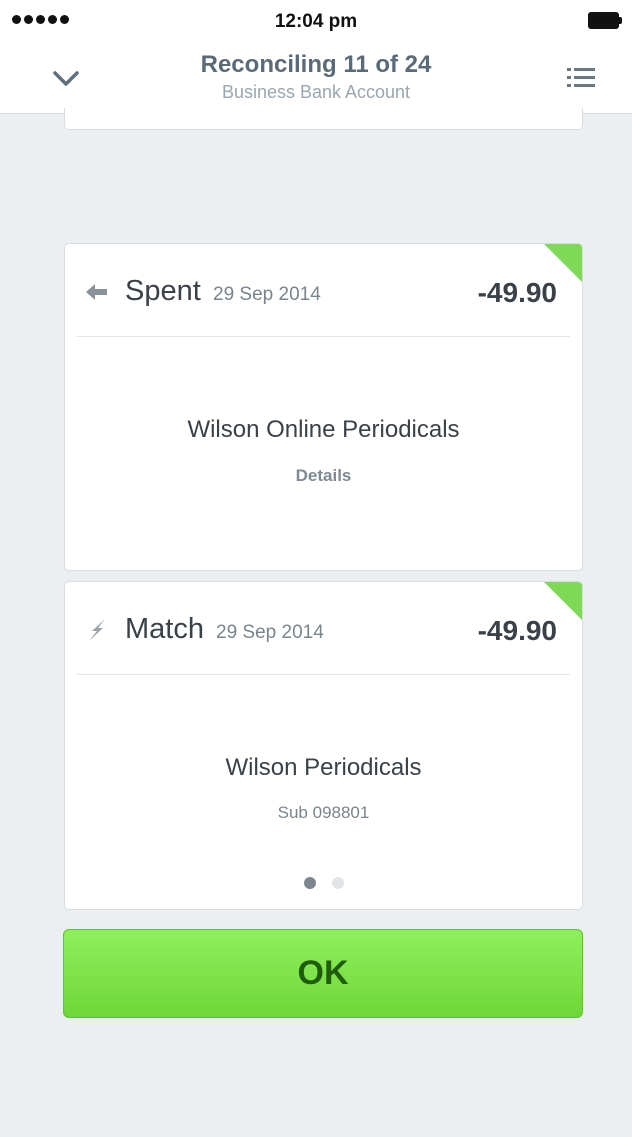 Image resolution: width=632 pixels, height=1137 pixels. Describe the element at coordinates (309, 883) in the screenshot. I see `page-dot-active` at that location.